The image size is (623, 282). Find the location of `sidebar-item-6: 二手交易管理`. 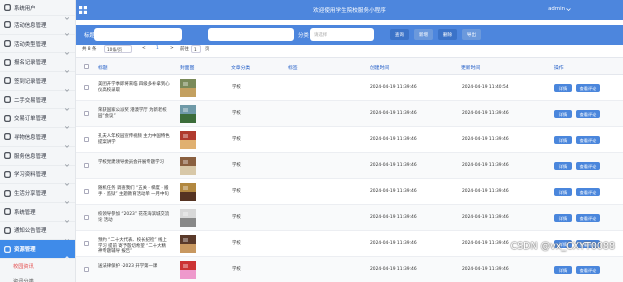

sidebar-item-6: 二手交易管理 is located at coordinates (37, 101).